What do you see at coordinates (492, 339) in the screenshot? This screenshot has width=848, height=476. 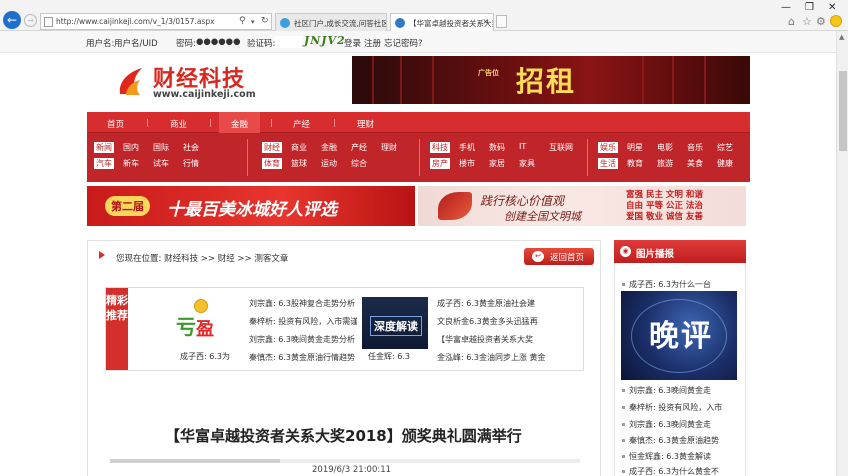 I see `featured-link: 【华富卓越投资者关系大奖` at bounding box center [492, 339].